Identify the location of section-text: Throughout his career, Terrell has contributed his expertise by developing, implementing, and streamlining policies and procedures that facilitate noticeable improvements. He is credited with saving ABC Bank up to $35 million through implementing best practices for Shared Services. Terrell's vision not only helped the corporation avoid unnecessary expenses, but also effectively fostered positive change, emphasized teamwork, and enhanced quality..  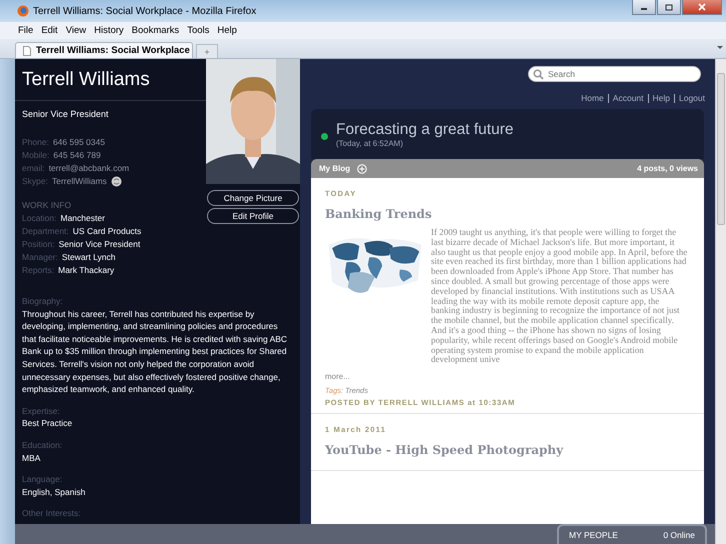
(155, 352).